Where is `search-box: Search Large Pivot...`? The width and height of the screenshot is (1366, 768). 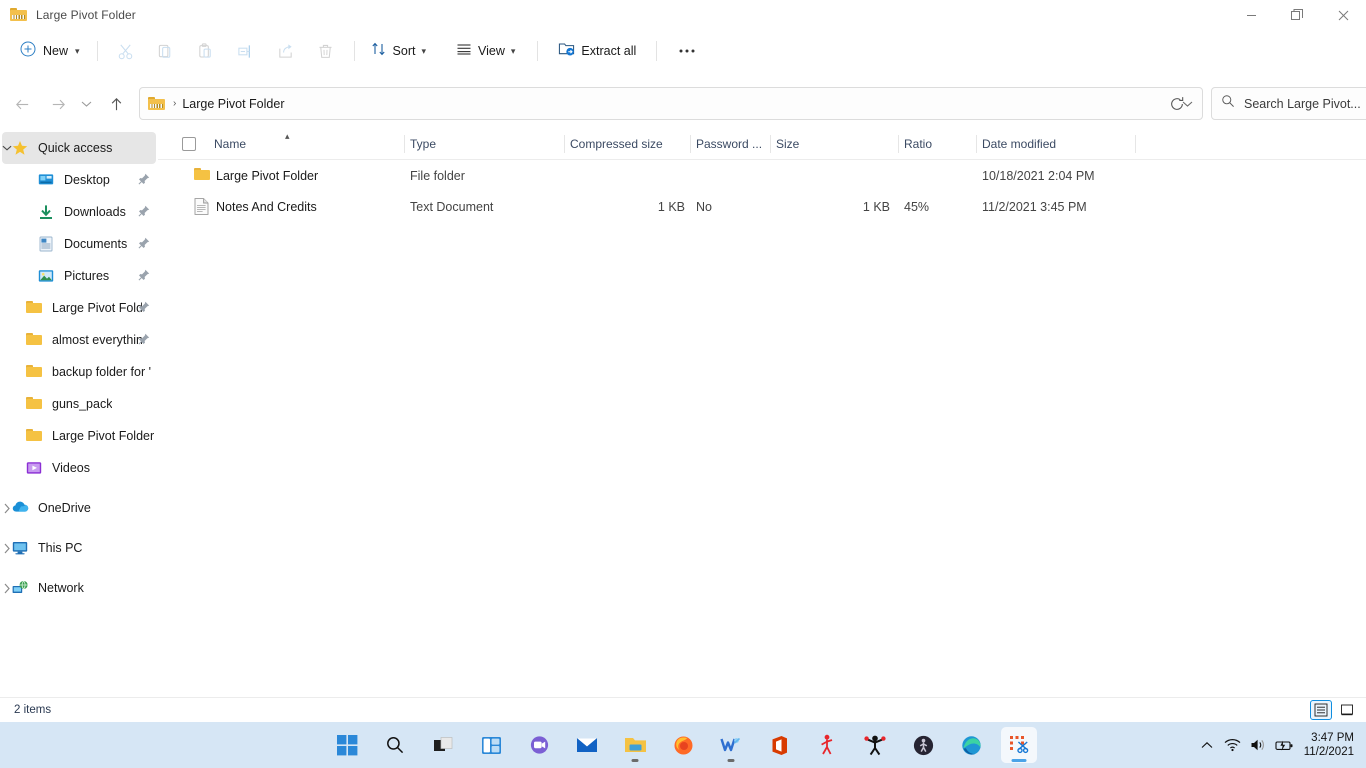 search-box: Search Large Pivot... is located at coordinates (1288, 103).